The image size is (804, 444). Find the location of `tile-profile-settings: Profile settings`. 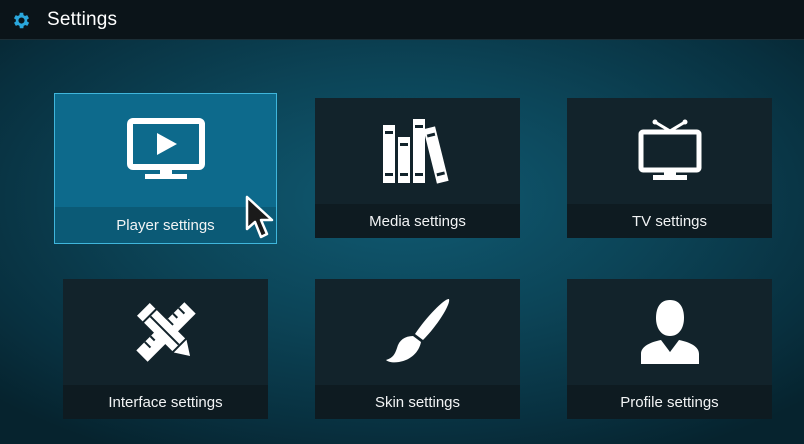

tile-profile-settings: Profile settings is located at coordinates (669, 349).